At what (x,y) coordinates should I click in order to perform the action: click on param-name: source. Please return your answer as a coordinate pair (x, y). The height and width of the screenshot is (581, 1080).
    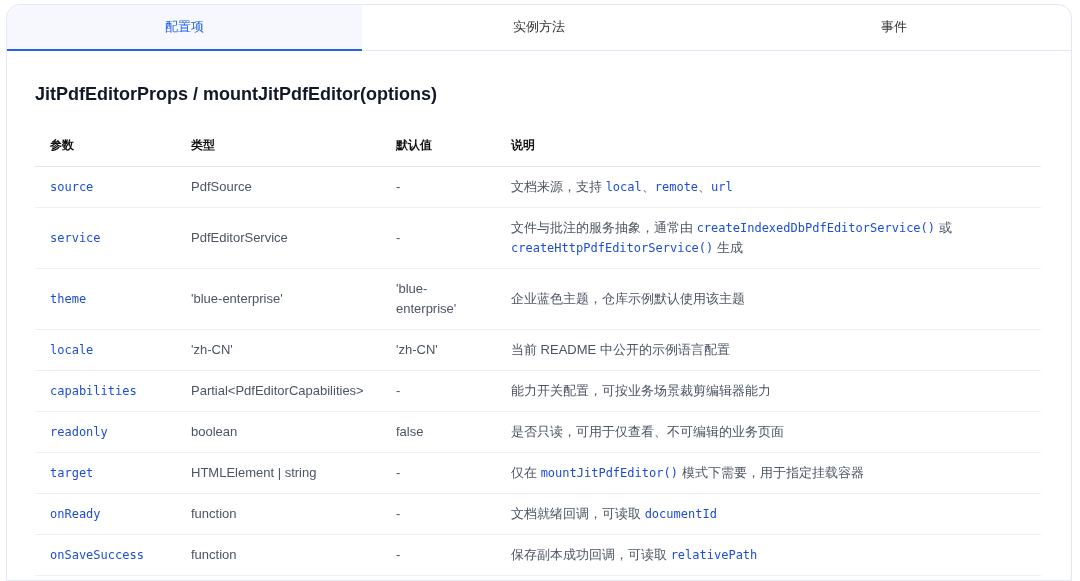
    Looking at the image, I should click on (72, 187).